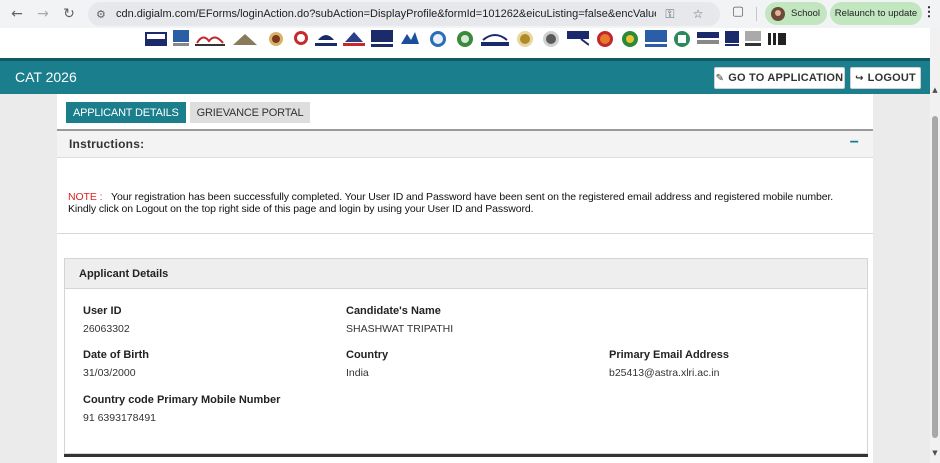 This screenshot has width=940, height=463. Describe the element at coordinates (367, 355) in the screenshot. I see `country-label: Country` at that location.